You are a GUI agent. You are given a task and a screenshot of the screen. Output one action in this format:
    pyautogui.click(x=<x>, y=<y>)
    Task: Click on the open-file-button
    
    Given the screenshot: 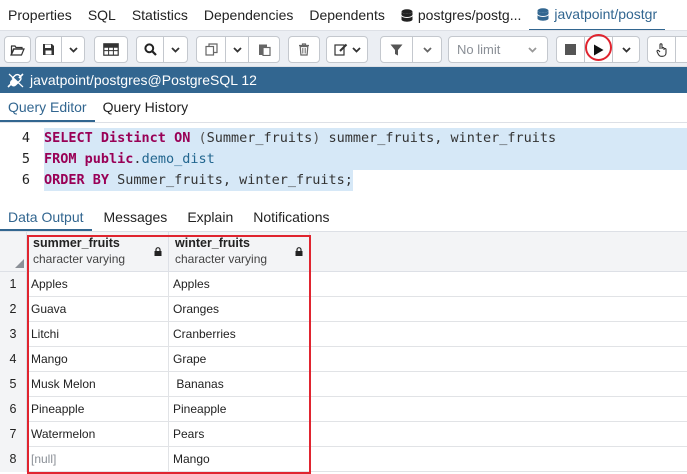 What is the action you would take?
    pyautogui.click(x=17, y=49)
    